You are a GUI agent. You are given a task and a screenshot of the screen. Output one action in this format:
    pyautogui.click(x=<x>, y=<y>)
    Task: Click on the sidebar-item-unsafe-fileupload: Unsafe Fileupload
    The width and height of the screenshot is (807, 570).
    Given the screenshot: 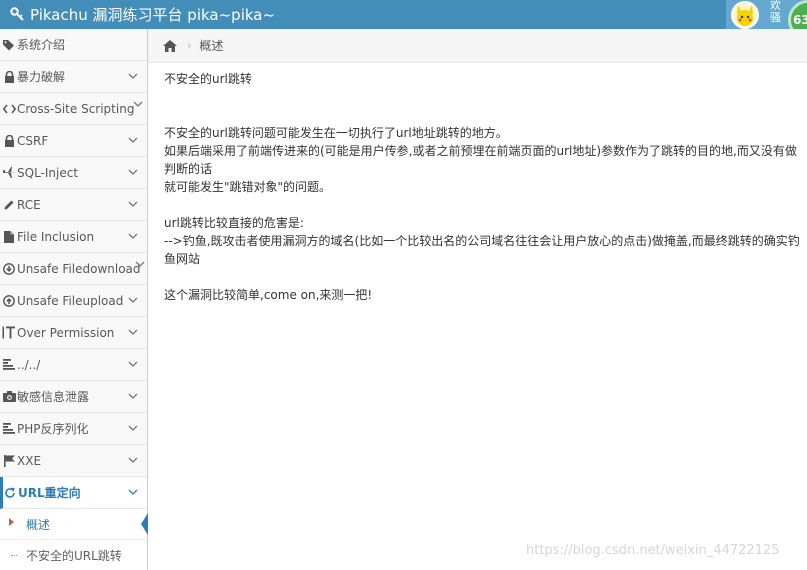 What is the action you would take?
    pyautogui.click(x=73, y=301)
    